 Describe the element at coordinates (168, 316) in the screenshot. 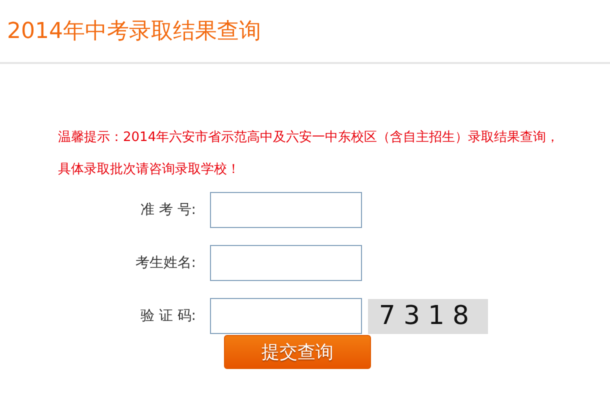

I see `field-label: 验 证 码:` at that location.